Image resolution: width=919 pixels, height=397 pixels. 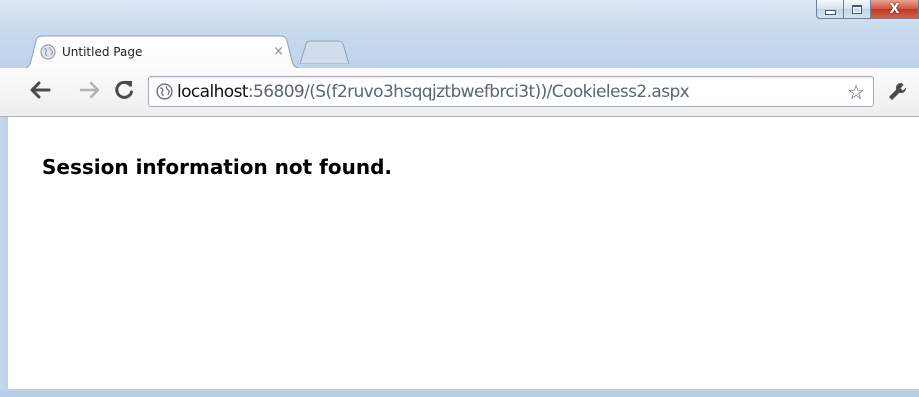 What do you see at coordinates (217, 167) in the screenshot?
I see `session-message: Session information not found.` at bounding box center [217, 167].